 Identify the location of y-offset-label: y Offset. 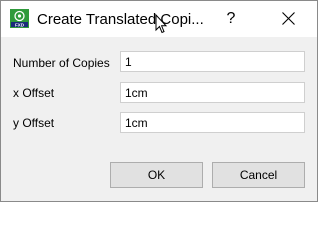
(34, 123).